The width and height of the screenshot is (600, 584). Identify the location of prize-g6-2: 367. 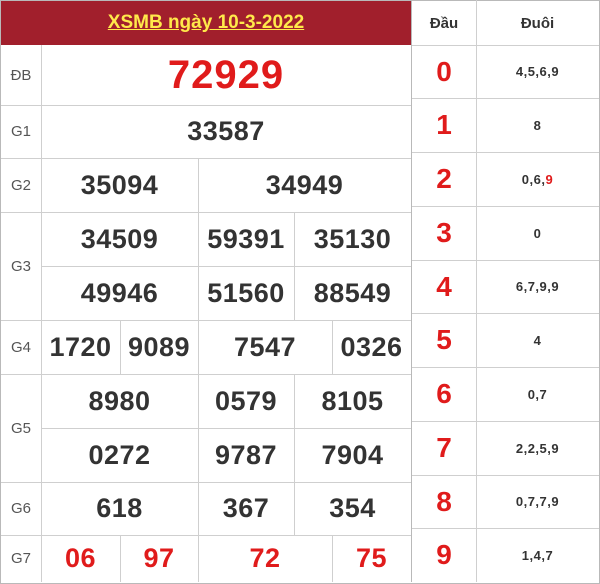
(246, 508).